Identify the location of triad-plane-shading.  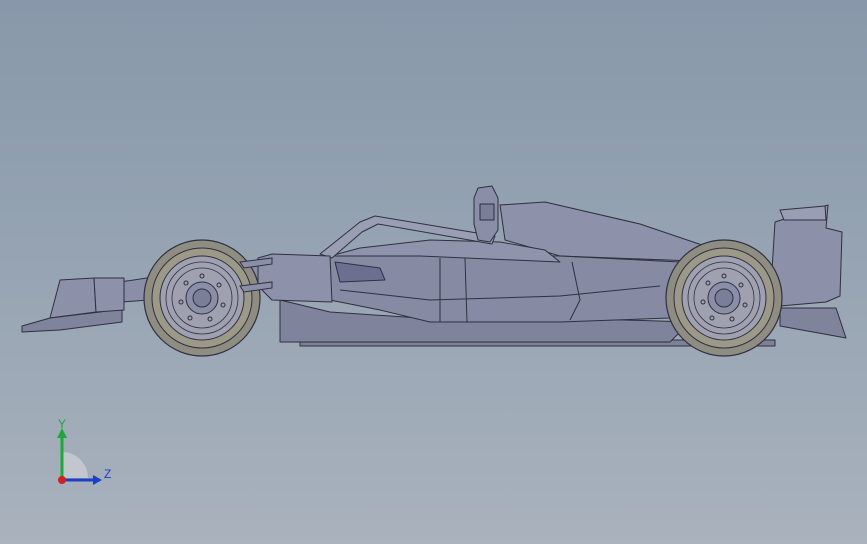
(75, 465).